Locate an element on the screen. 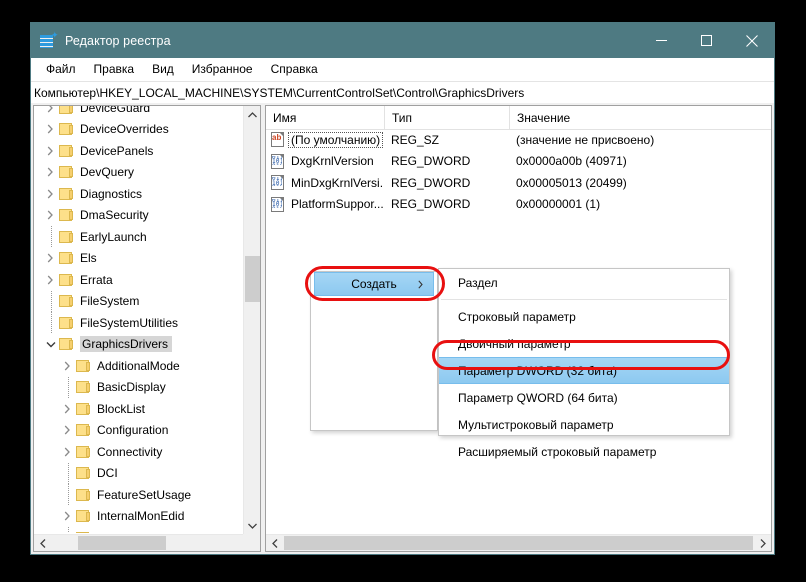 This screenshot has width=806, height=582. dword-value-icon: 011101010 is located at coordinates (278, 183).